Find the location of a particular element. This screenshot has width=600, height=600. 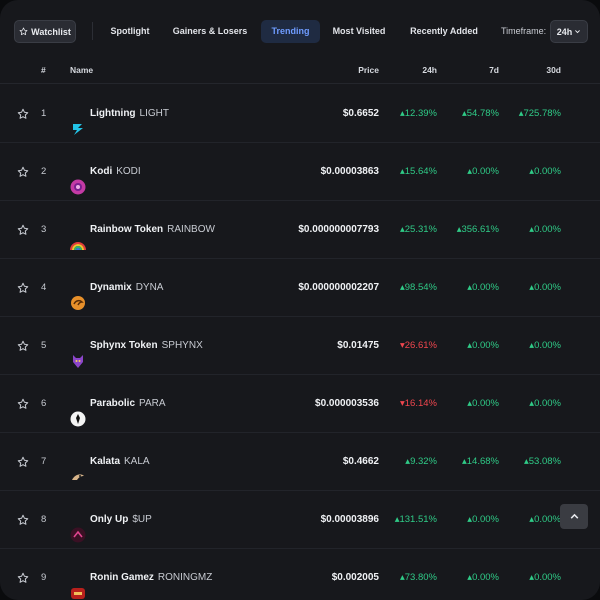

table-row: 2 Kodi KODI $0.00003863 ▴15.64% ▴0.00% ▴0.00% is located at coordinates (300, 172).